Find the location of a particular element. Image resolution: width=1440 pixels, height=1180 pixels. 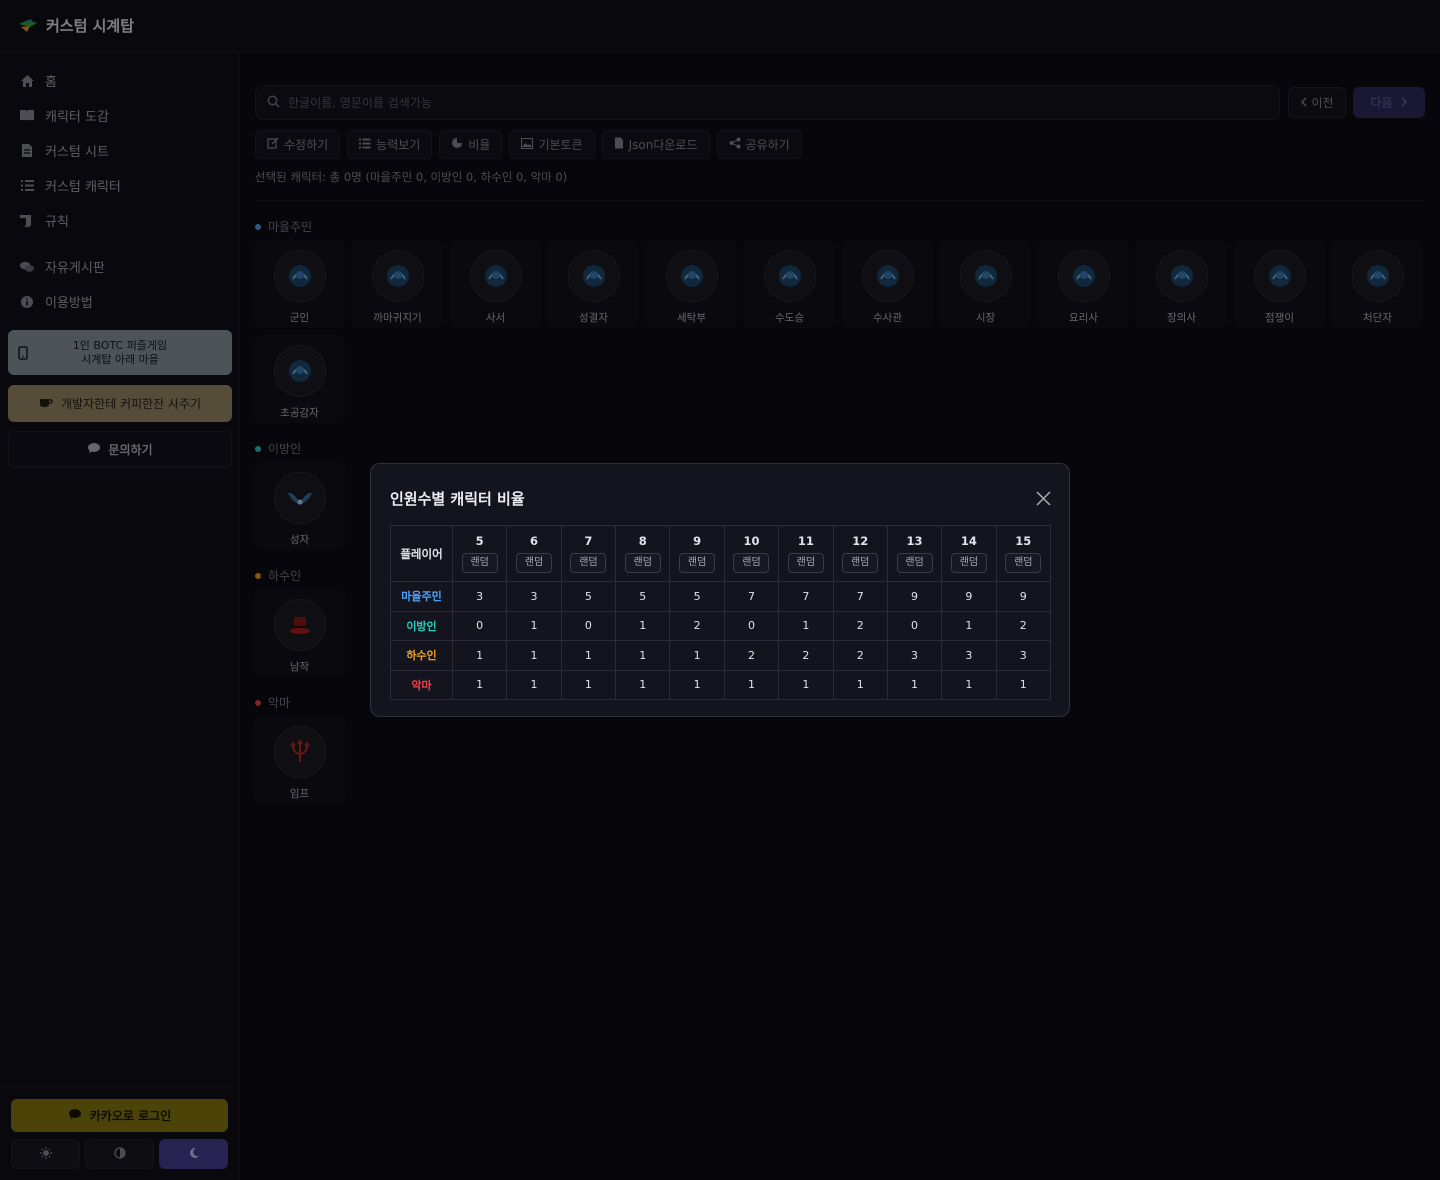

ratio-row-label: 하수인 is located at coordinates (421, 655).